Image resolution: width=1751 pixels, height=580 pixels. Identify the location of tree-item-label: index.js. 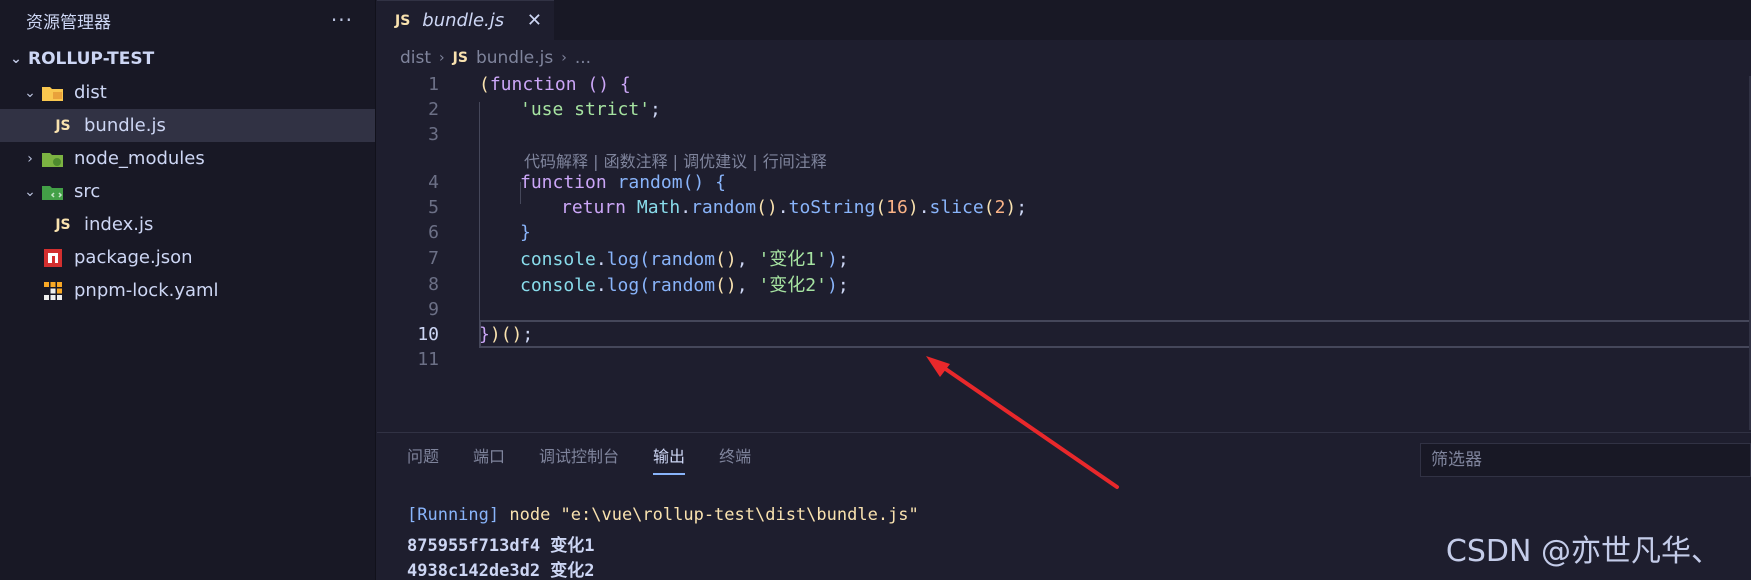
(119, 224).